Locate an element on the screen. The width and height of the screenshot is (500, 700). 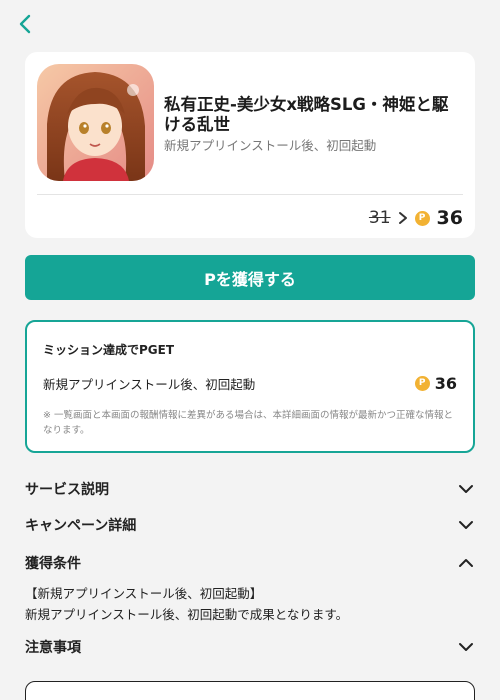
accordion-service-title: サービス説明 is located at coordinates (67, 490).